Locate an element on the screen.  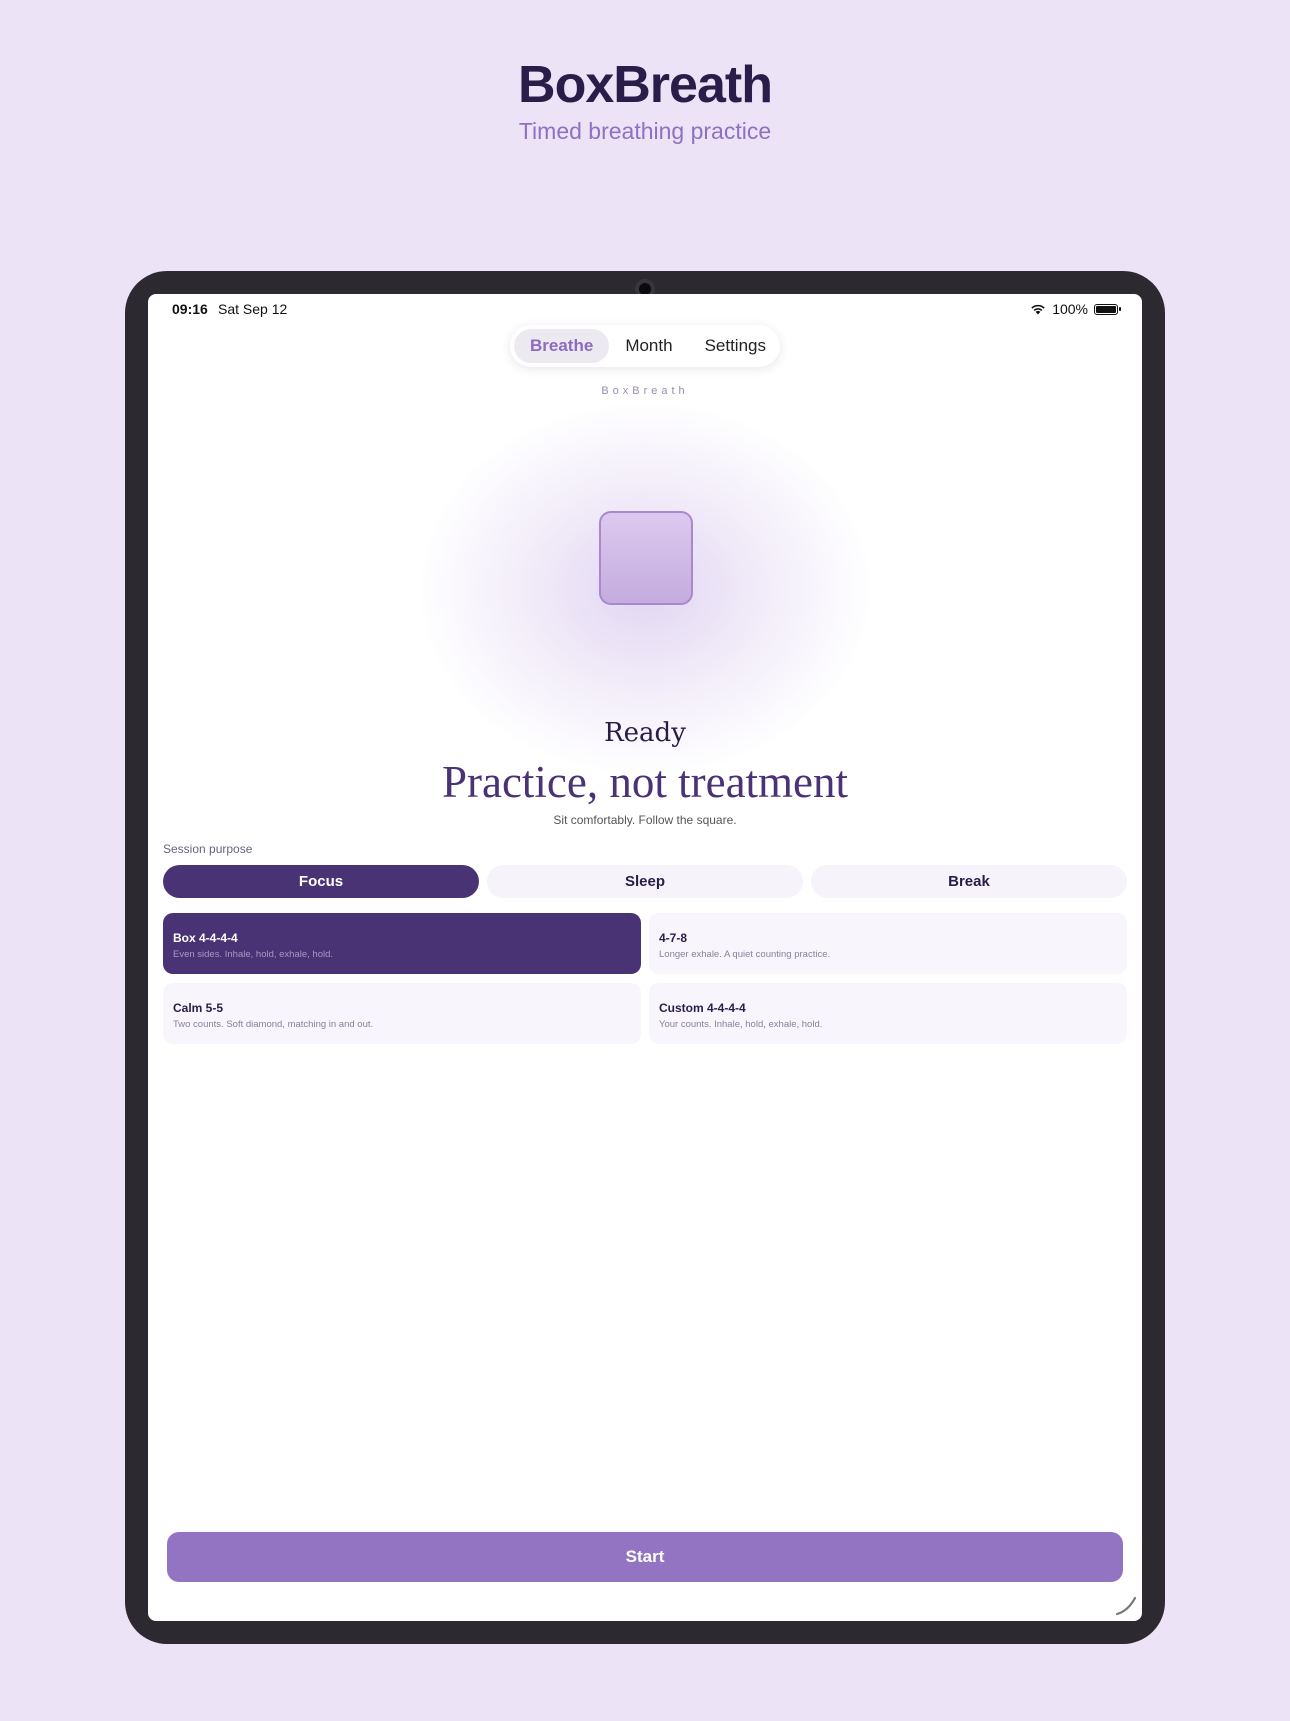
pattern-name: Calm 5-5 is located at coordinates (198, 1008).